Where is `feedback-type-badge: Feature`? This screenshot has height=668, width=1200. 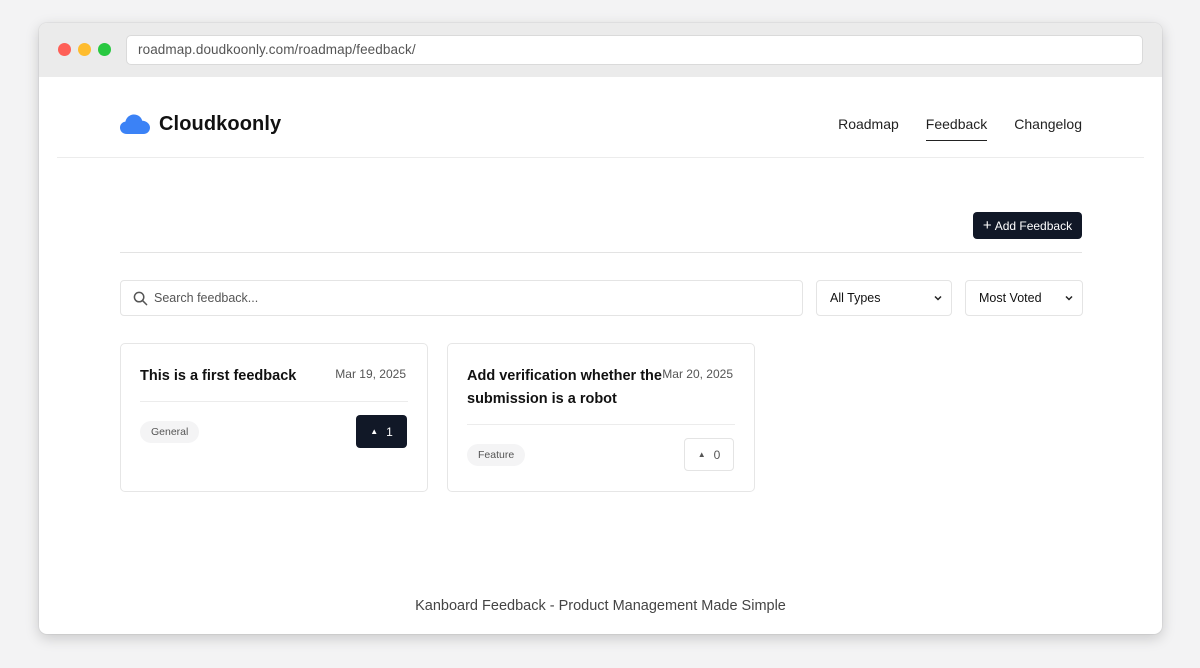
feedback-type-badge: Feature is located at coordinates (496, 455).